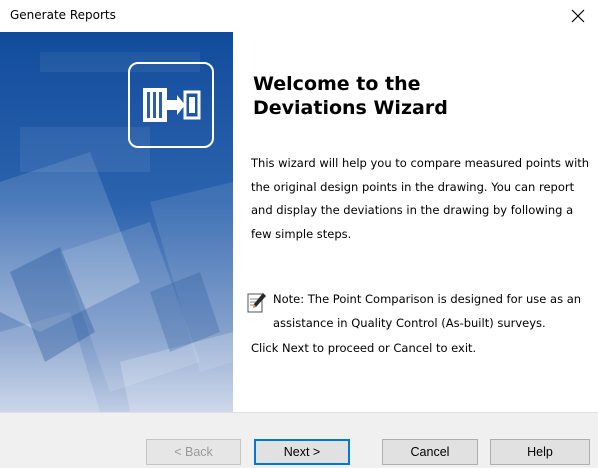 This screenshot has width=598, height=468. Describe the element at coordinates (364, 348) in the screenshot. I see `proceed-instruction: Click Next to proceed or Cancel to exit.` at that location.